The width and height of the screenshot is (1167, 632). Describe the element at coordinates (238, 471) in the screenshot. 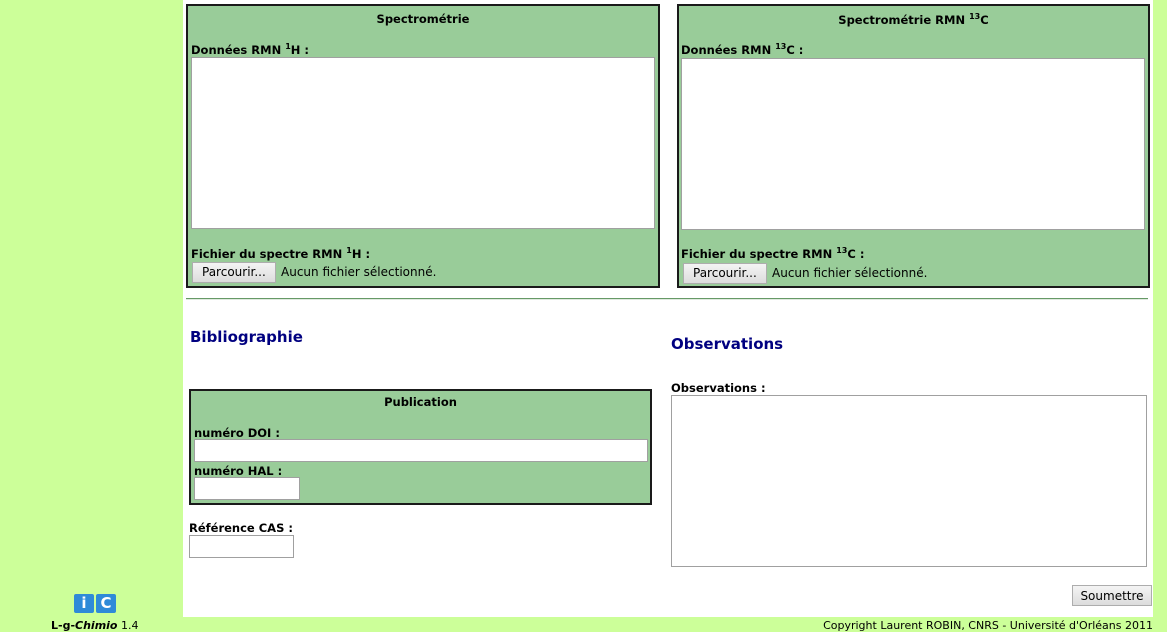

I see `hal-label: numéro HAL :` at that location.